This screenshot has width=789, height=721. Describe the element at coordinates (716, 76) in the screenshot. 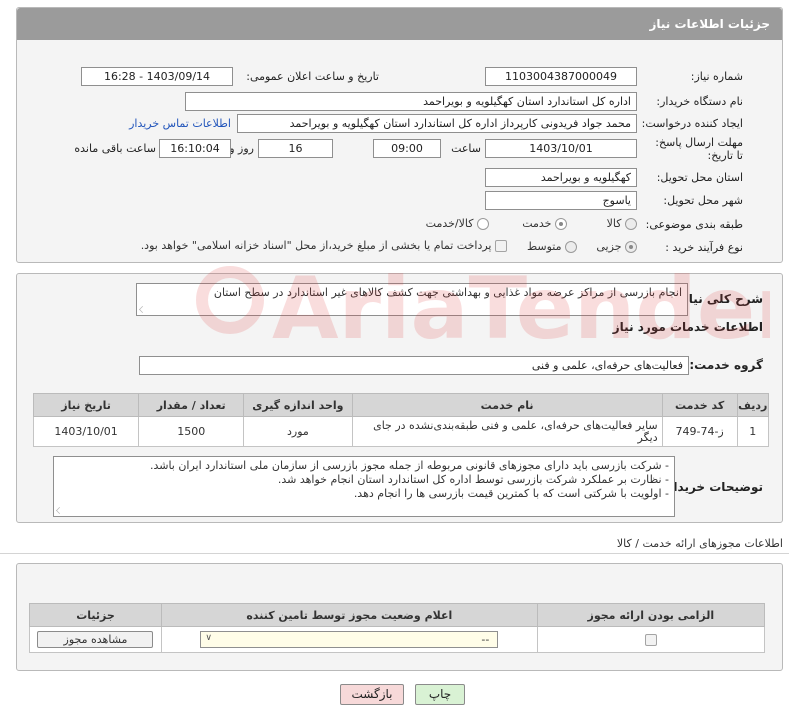

I see `need-number-label: شماره نیاز:` at that location.